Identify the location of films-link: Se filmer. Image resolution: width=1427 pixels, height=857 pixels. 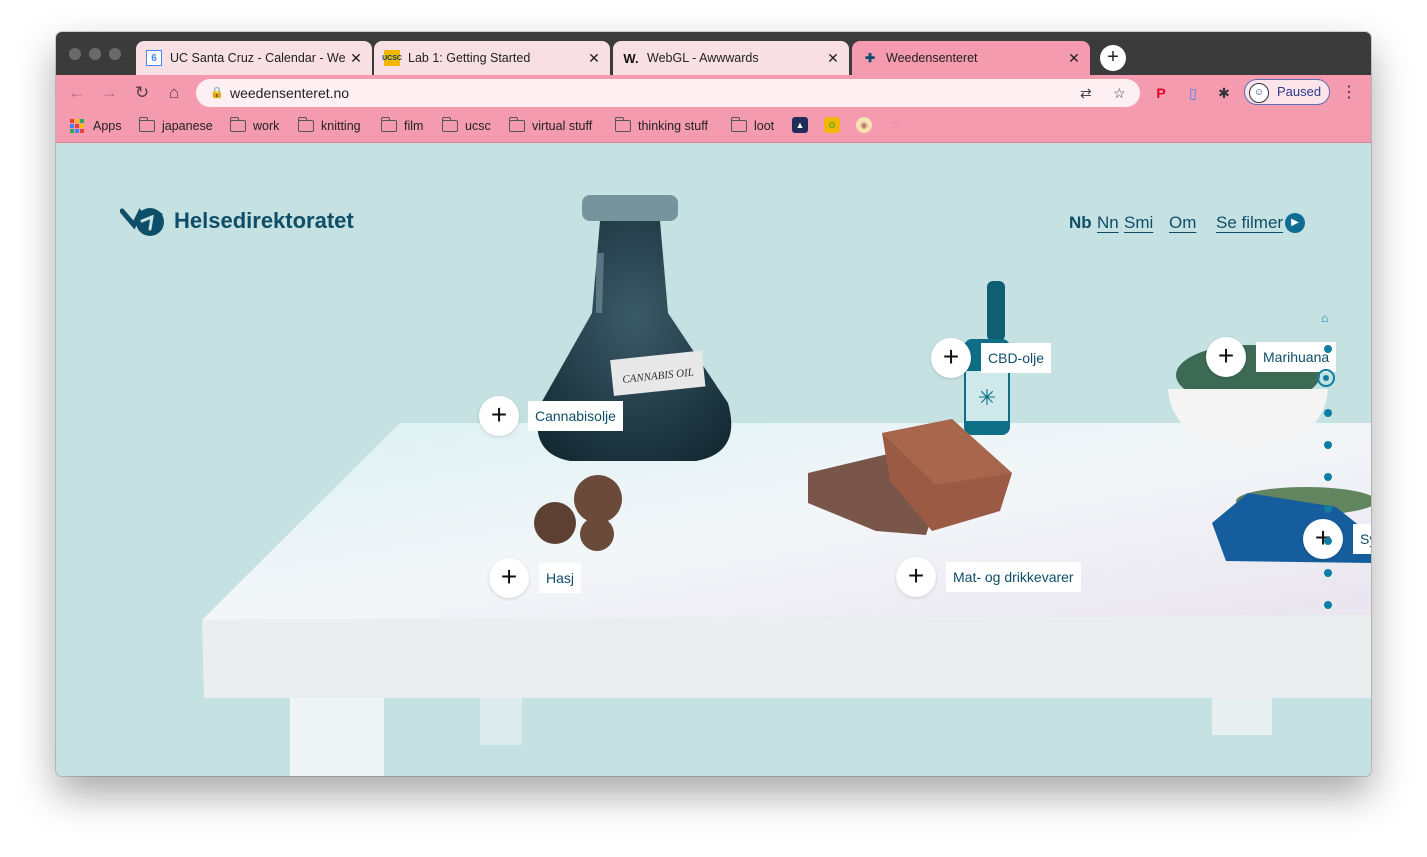
(1249, 223).